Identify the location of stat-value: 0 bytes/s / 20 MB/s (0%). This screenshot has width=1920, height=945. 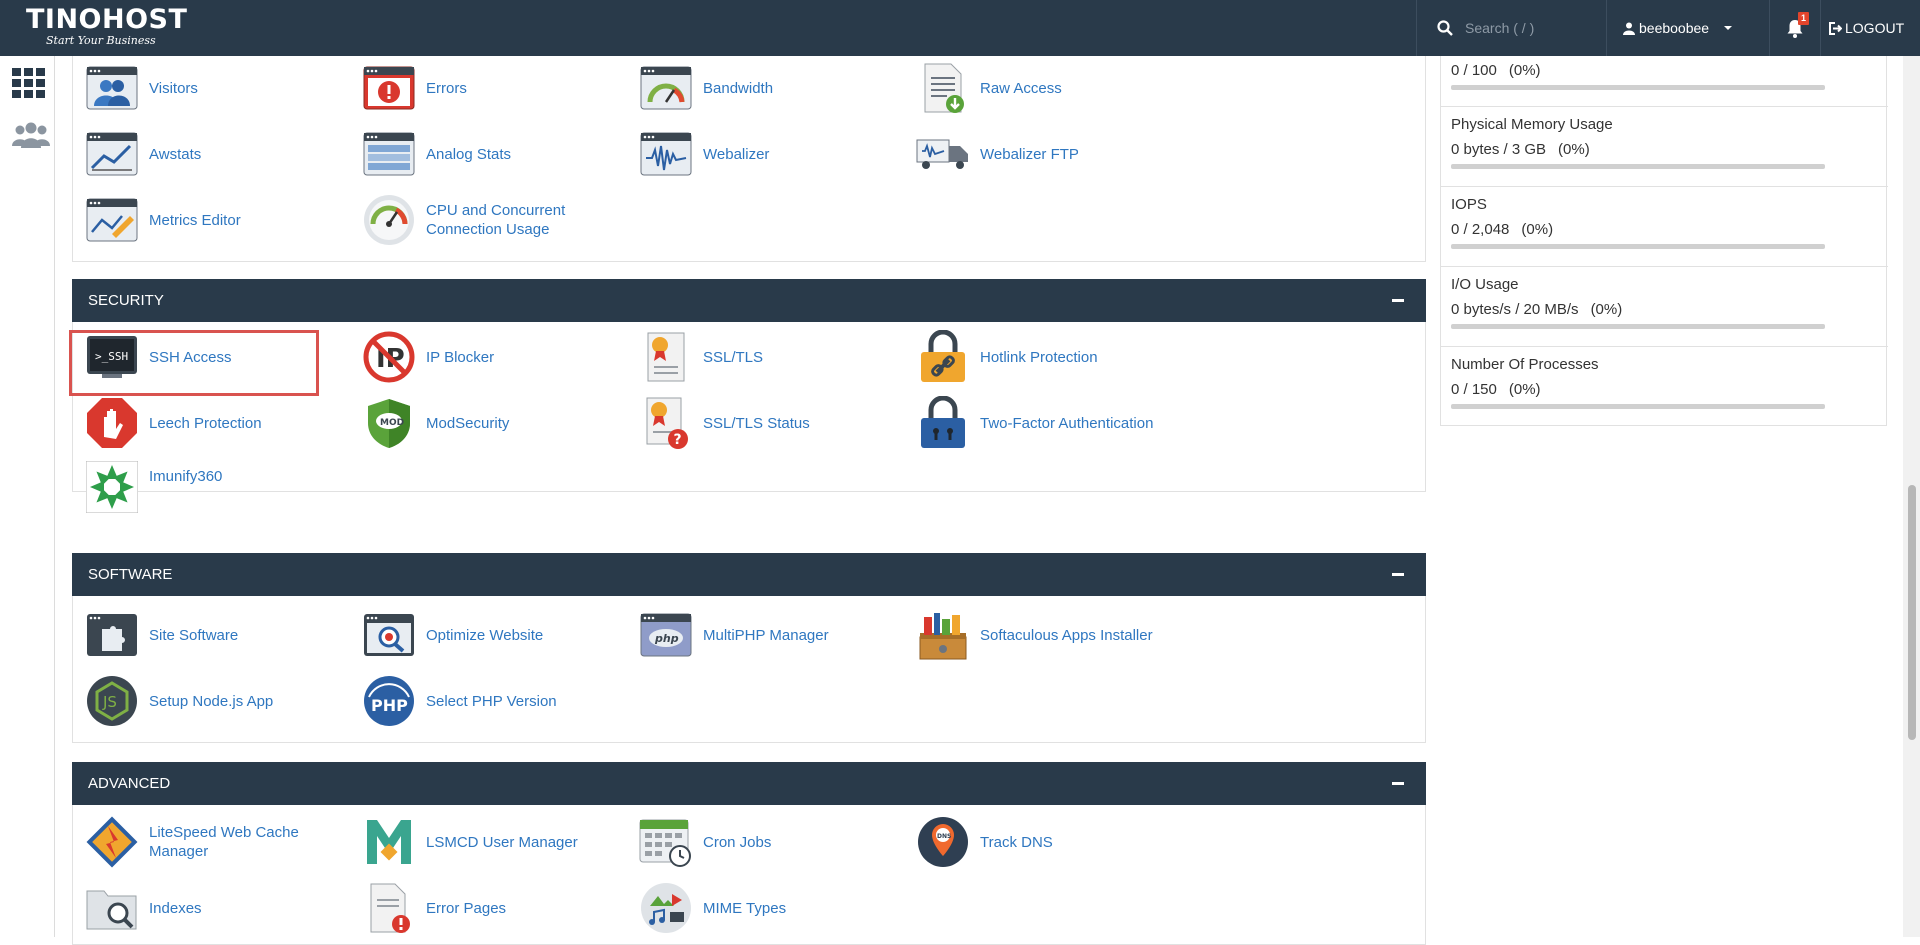
(1537, 309).